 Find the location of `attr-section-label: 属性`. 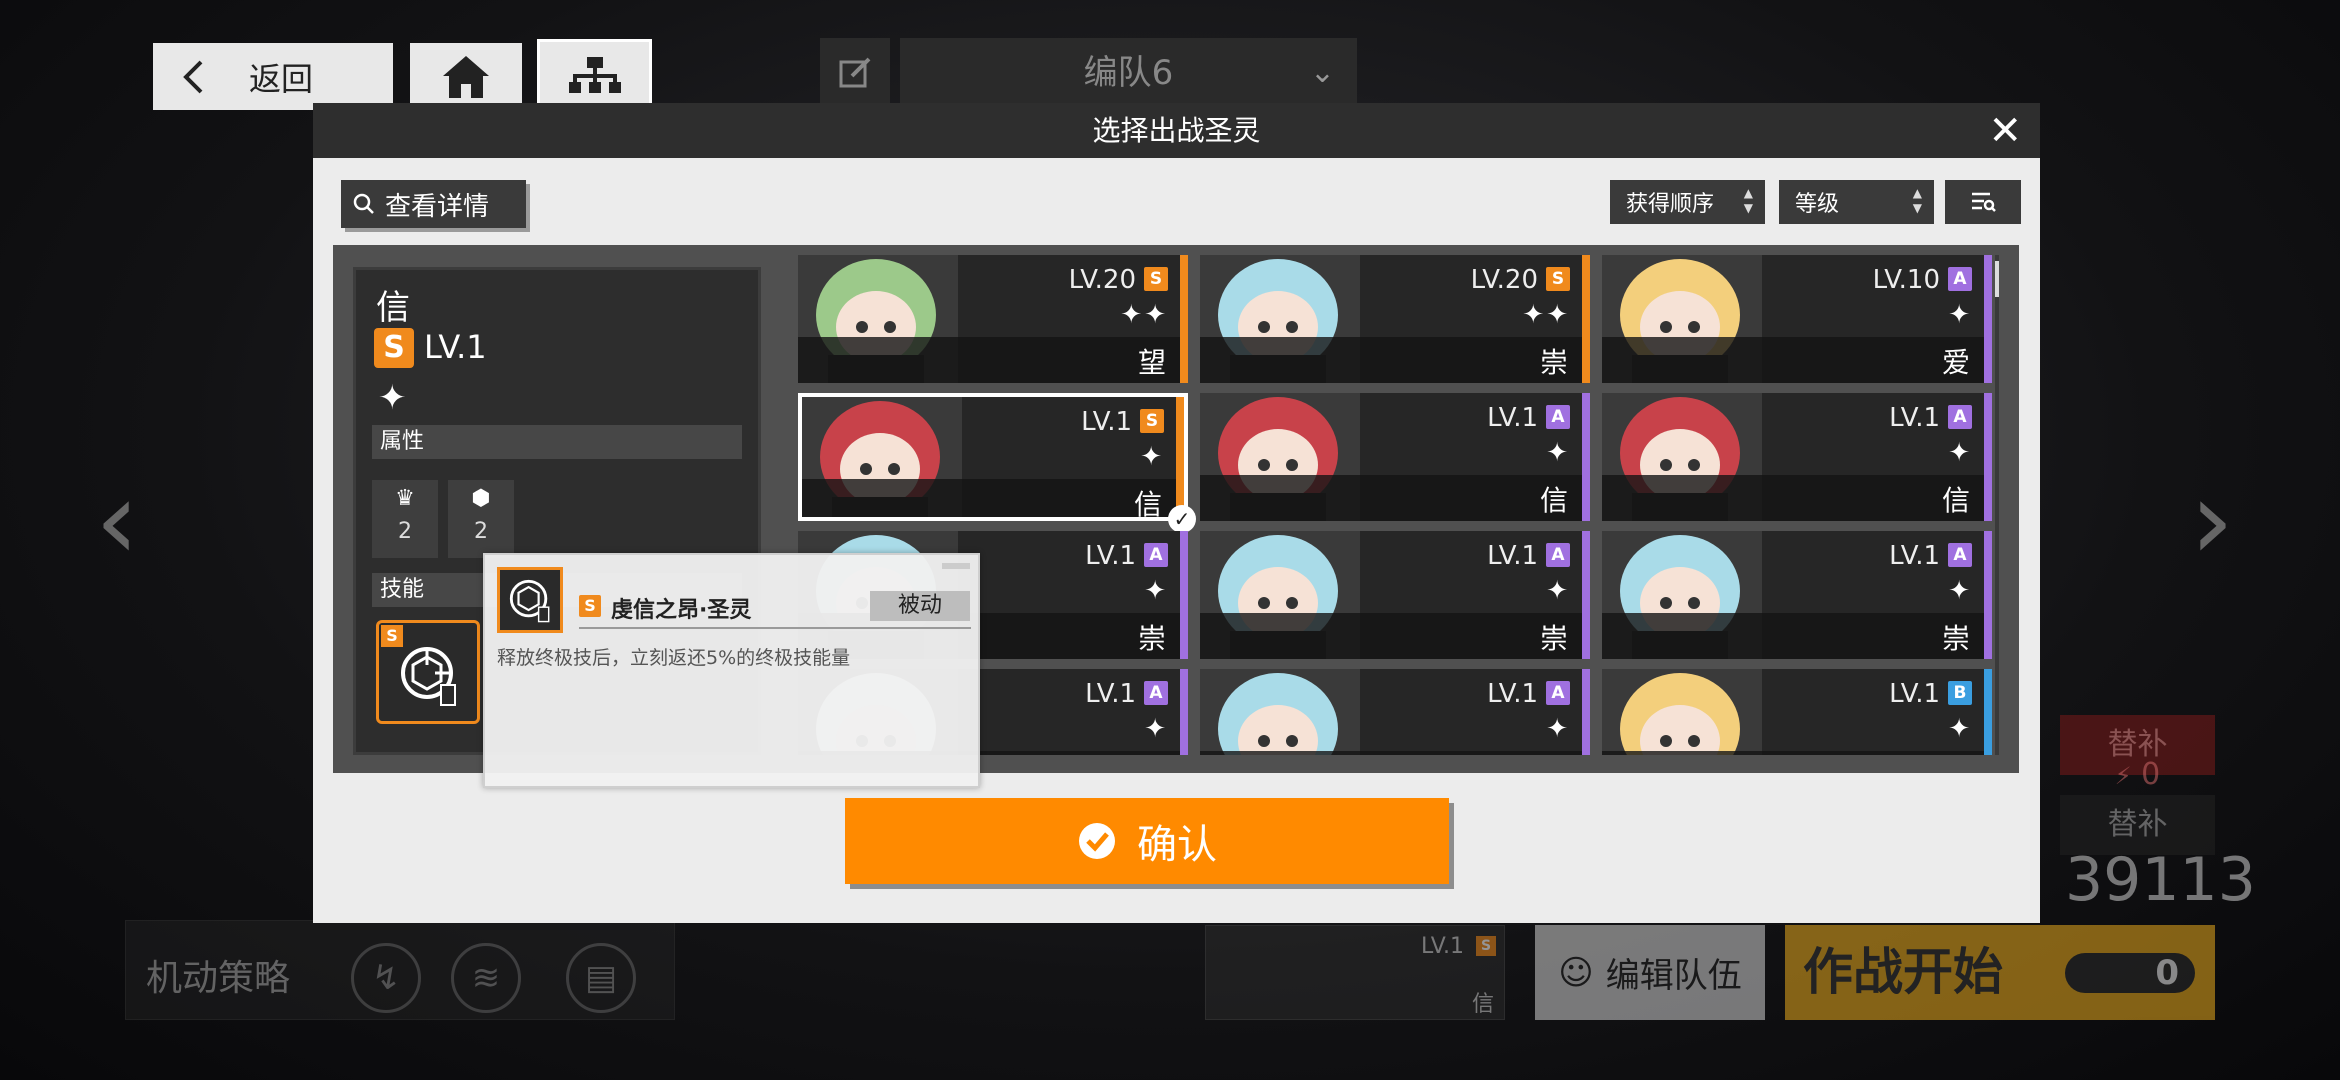

attr-section-label: 属性 is located at coordinates (557, 442).